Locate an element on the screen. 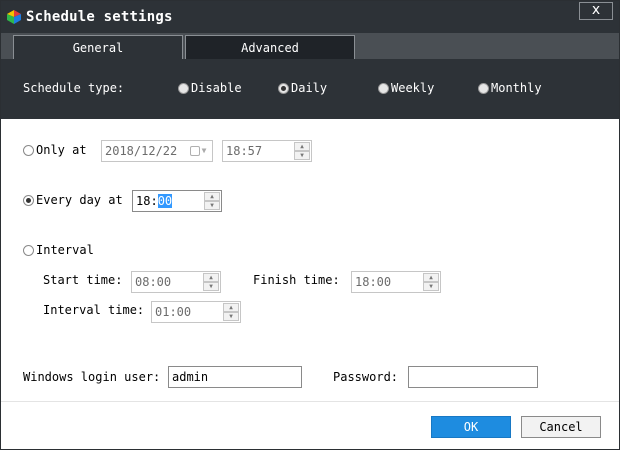  interval-time-label: Interval time: is located at coordinates (94, 310).